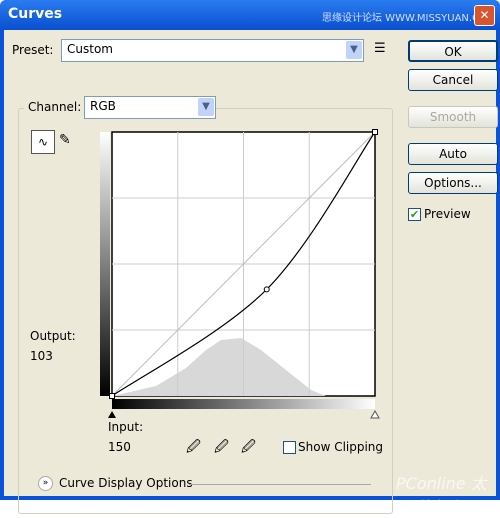 The image size is (500, 518). Describe the element at coordinates (453, 117) in the screenshot. I see `smooth-button: Smooth` at that location.